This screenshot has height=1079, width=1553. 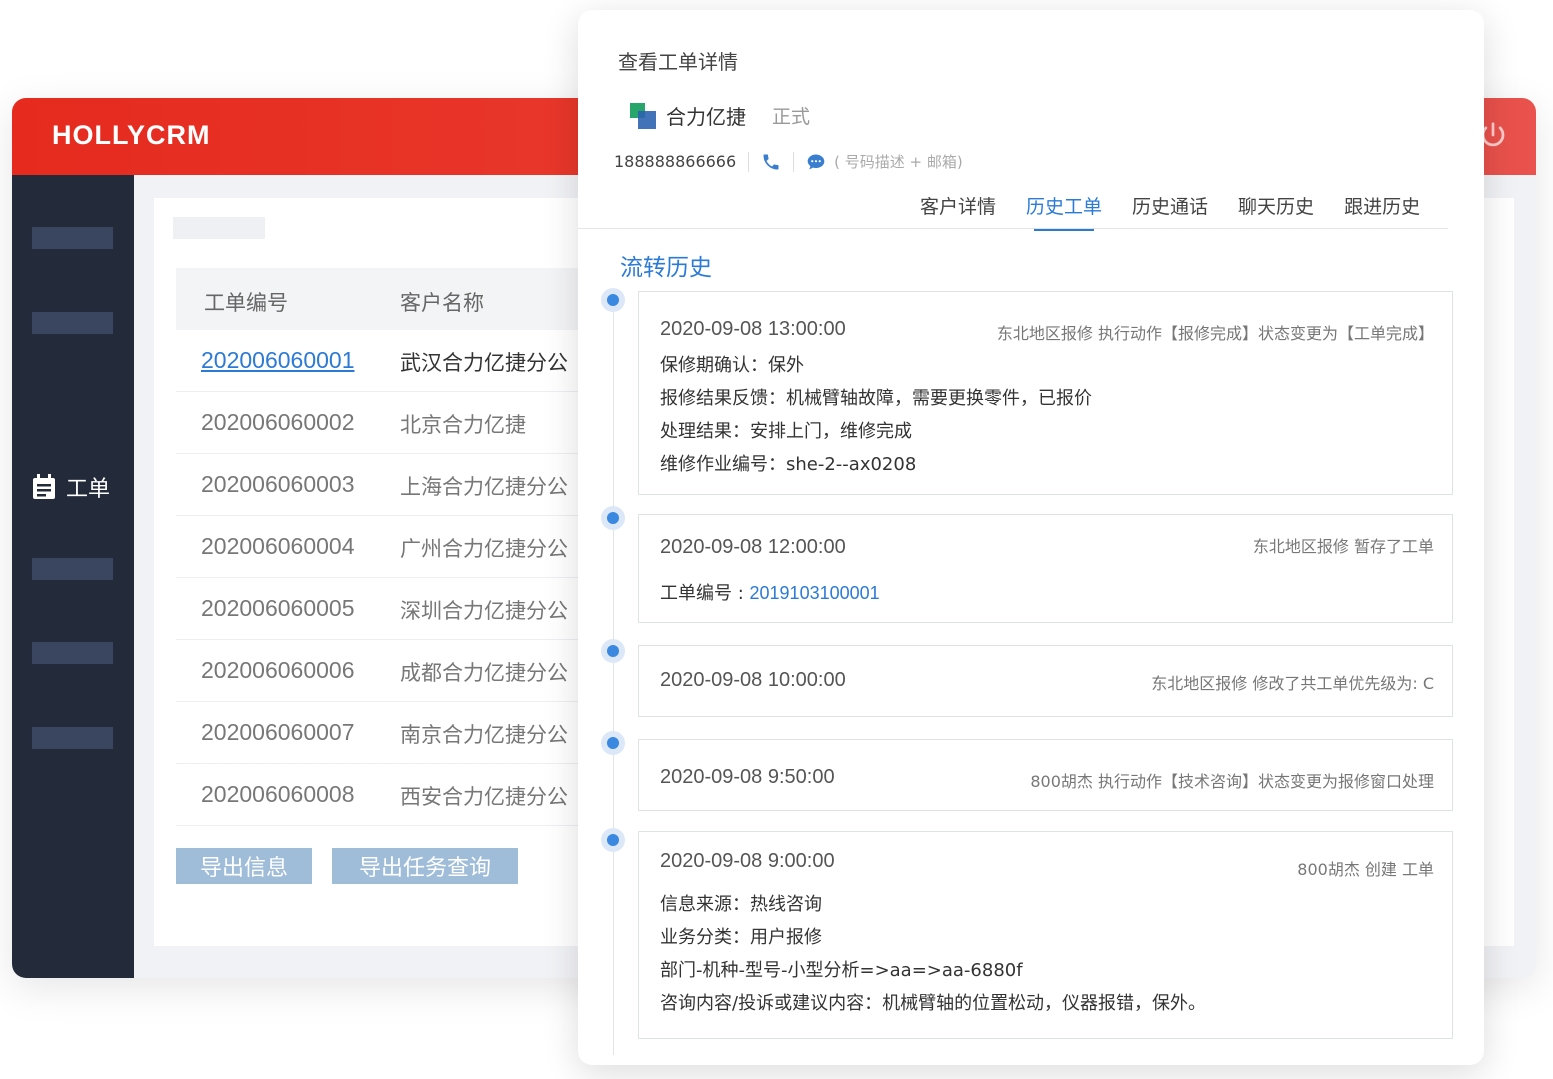 I want to click on phone-number: 188888866666, so click(x=675, y=161).